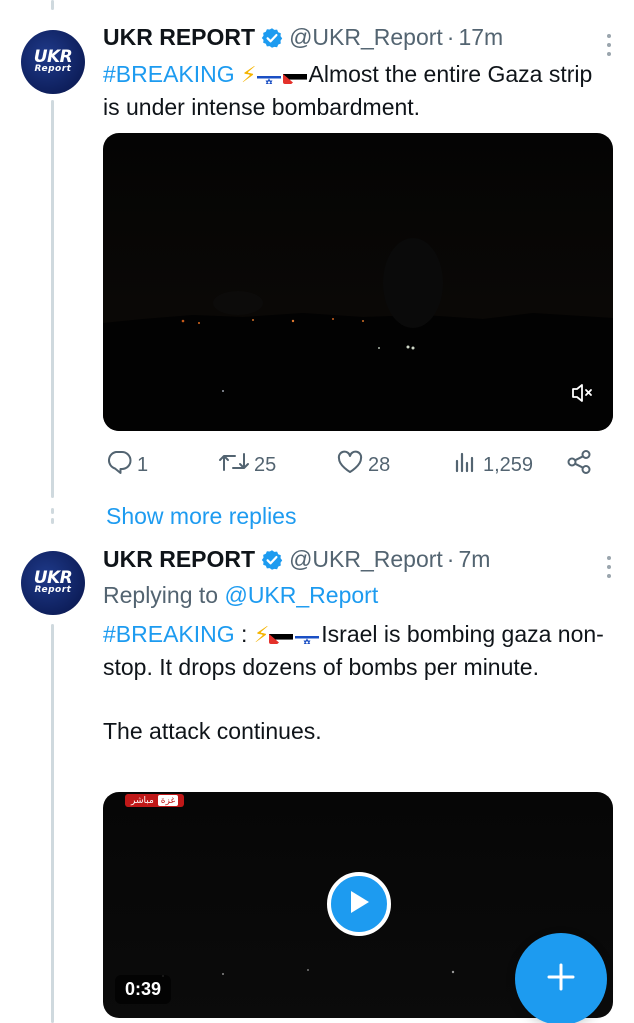  Describe the element at coordinates (119, 465) in the screenshot. I see `reply-icon` at that location.